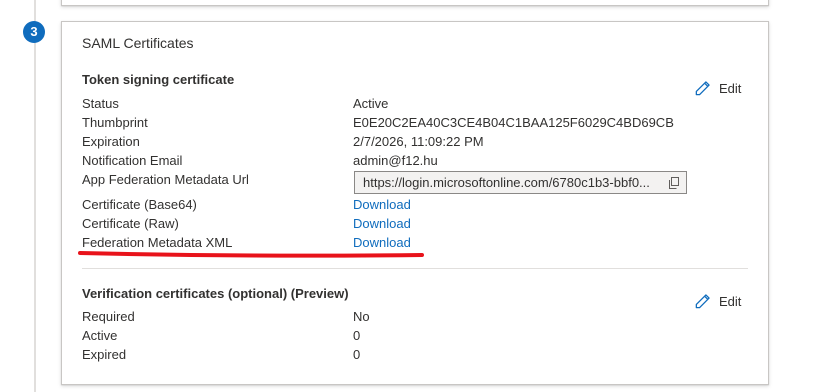 This screenshot has height=392, width=824. I want to click on active-value: 0, so click(357, 335).